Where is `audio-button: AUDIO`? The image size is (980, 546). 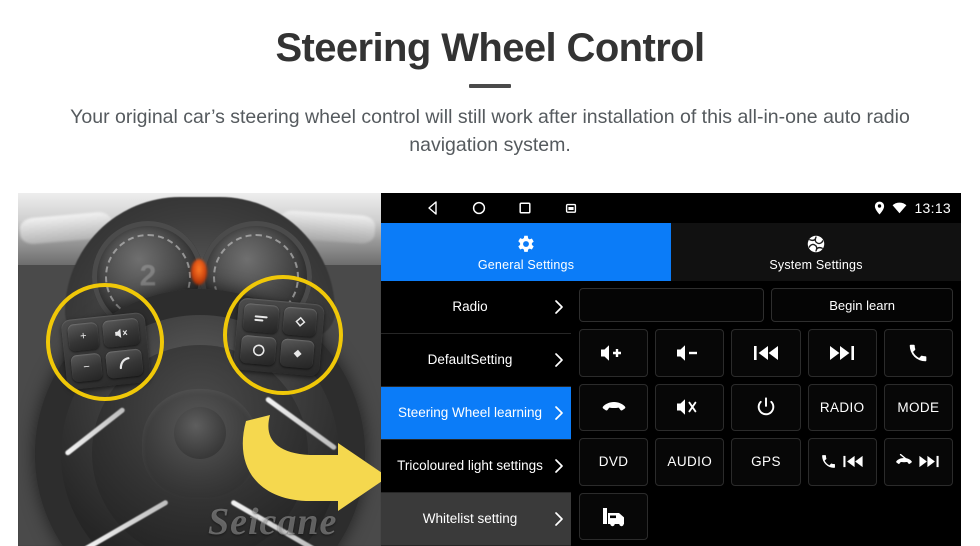 audio-button: AUDIO is located at coordinates (690, 462).